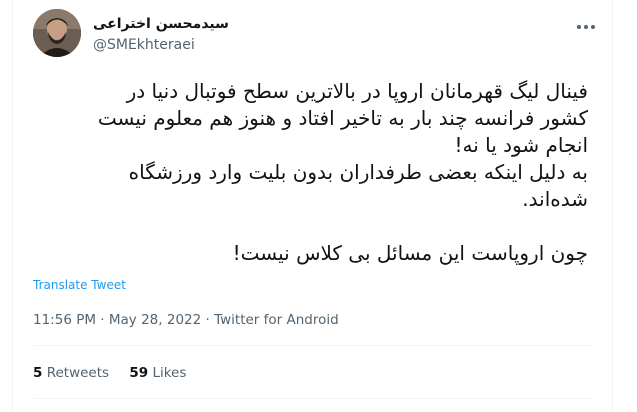 The width and height of the screenshot is (637, 412). Describe the element at coordinates (144, 45) in the screenshot. I see `author-handle: @SMEkhteraei` at that location.